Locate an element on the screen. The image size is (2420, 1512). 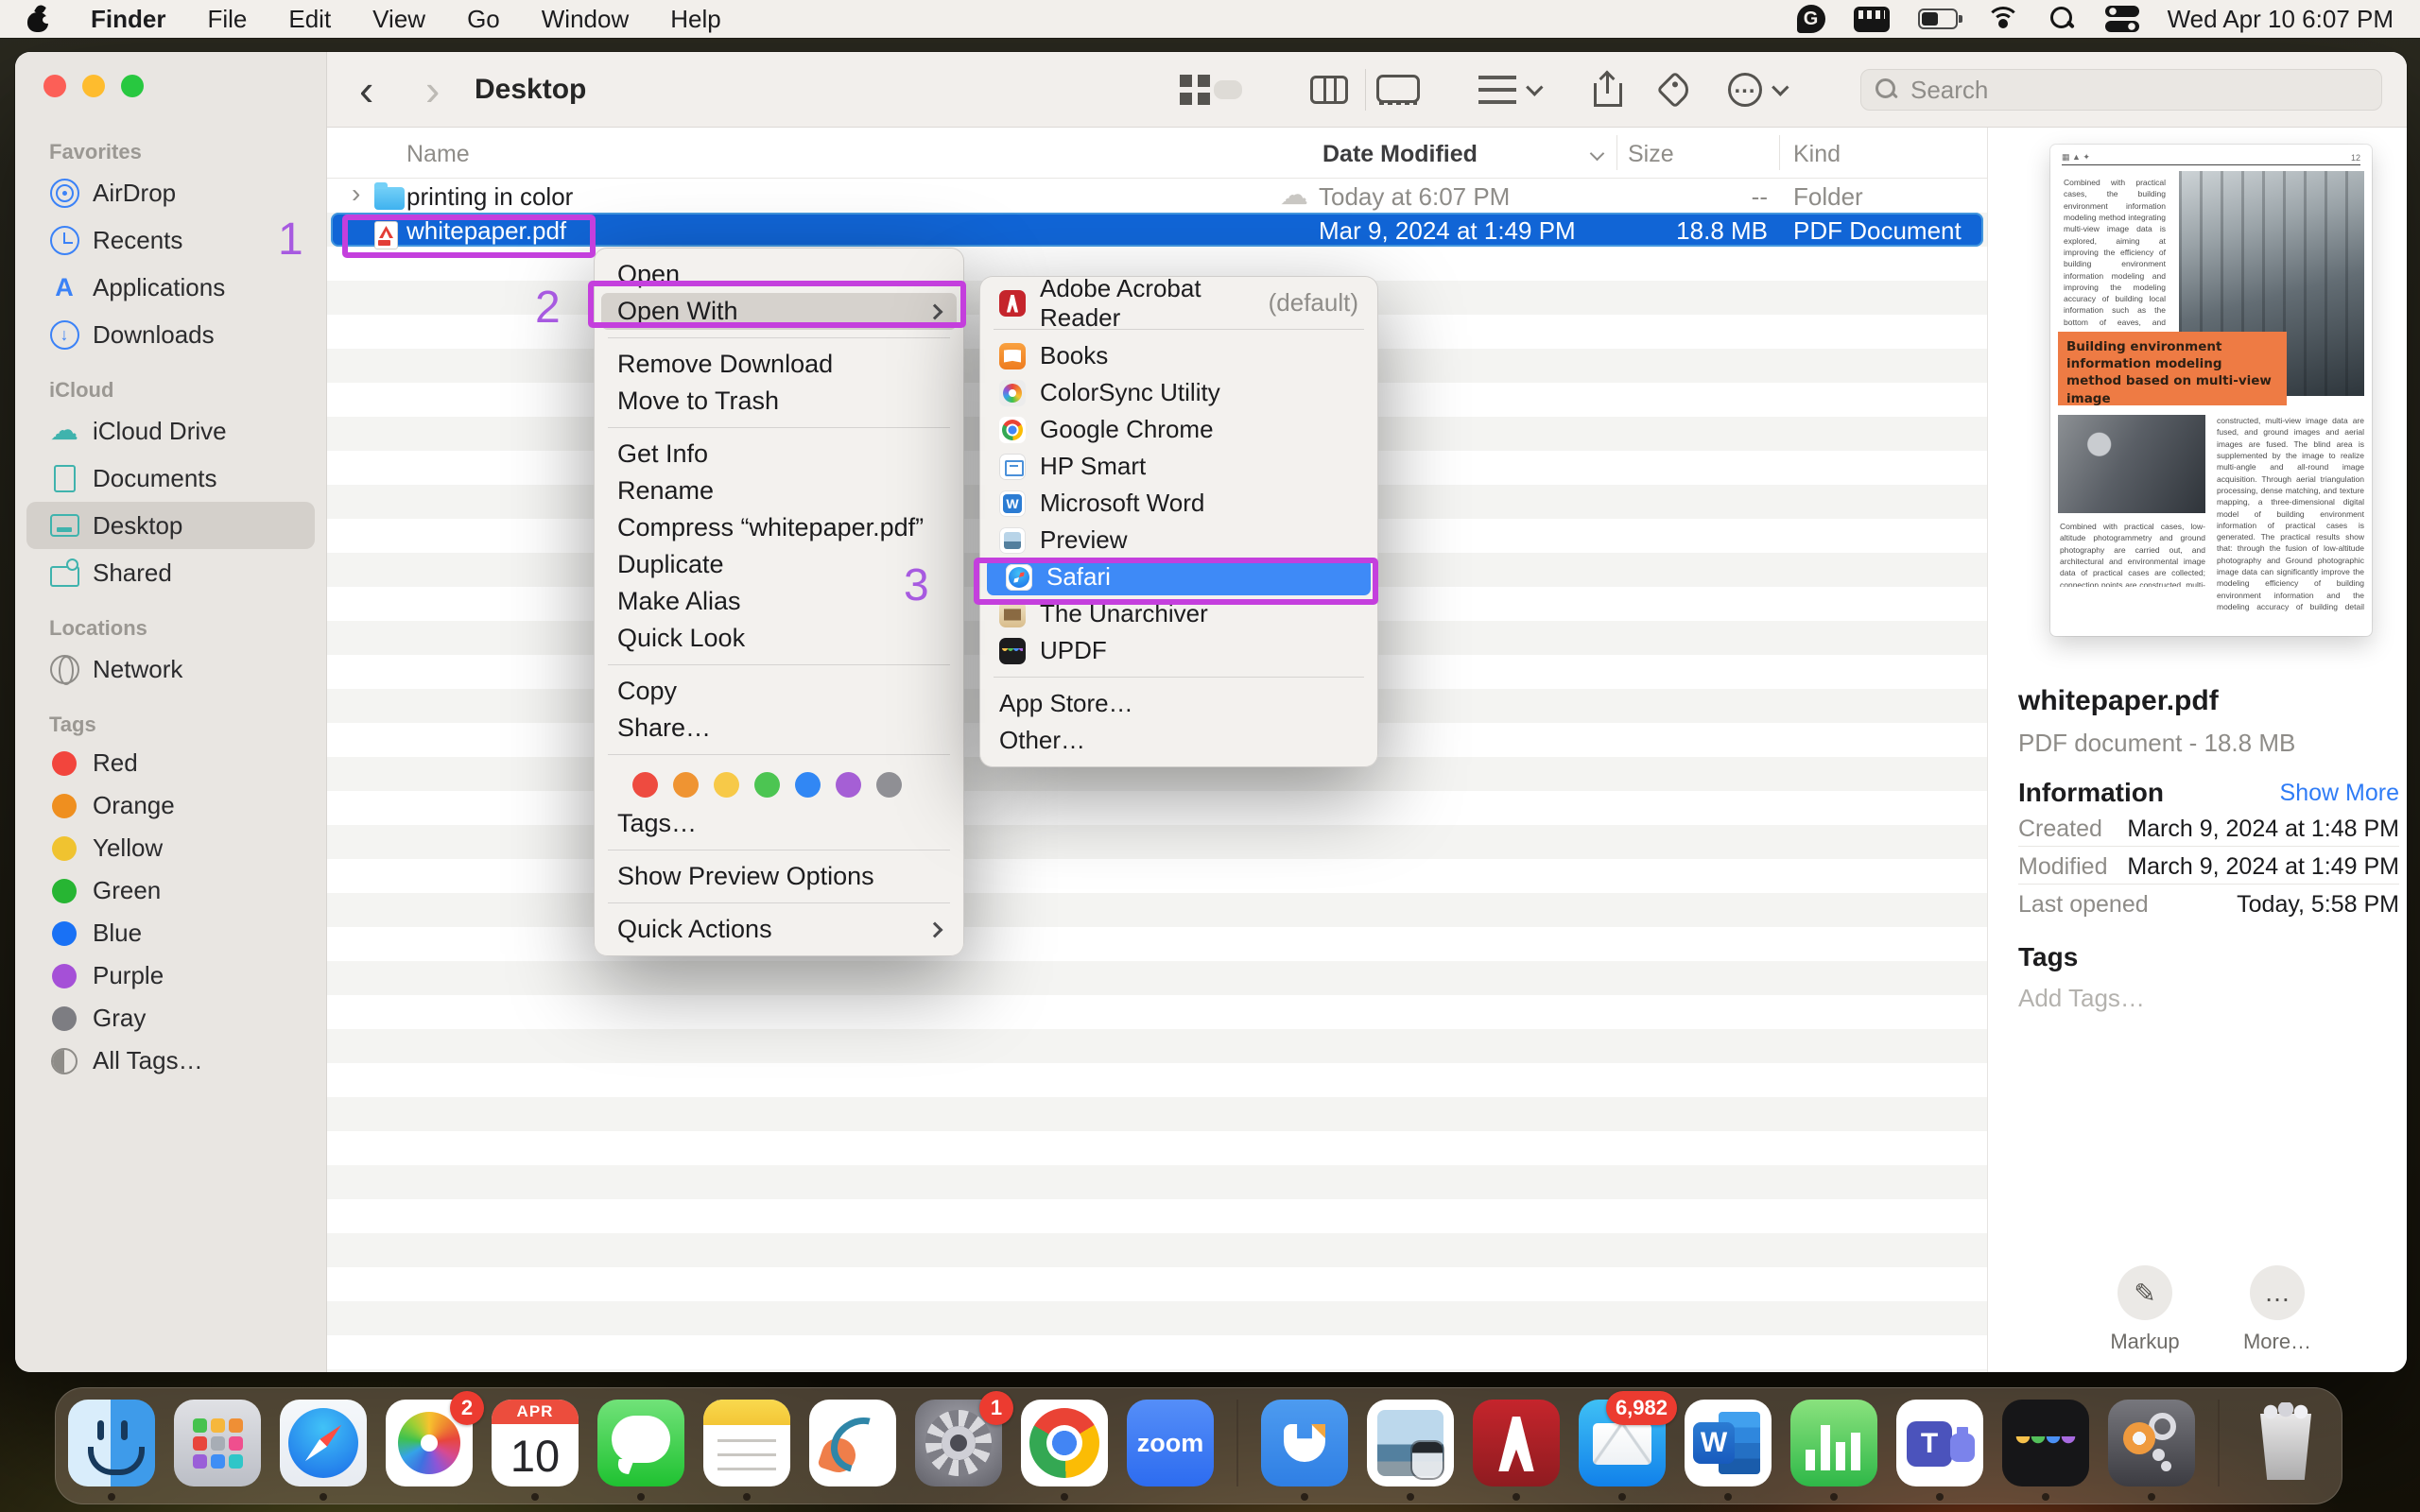
submenu-item-unarchiver: The Unarchiver is located at coordinates (1178, 613).